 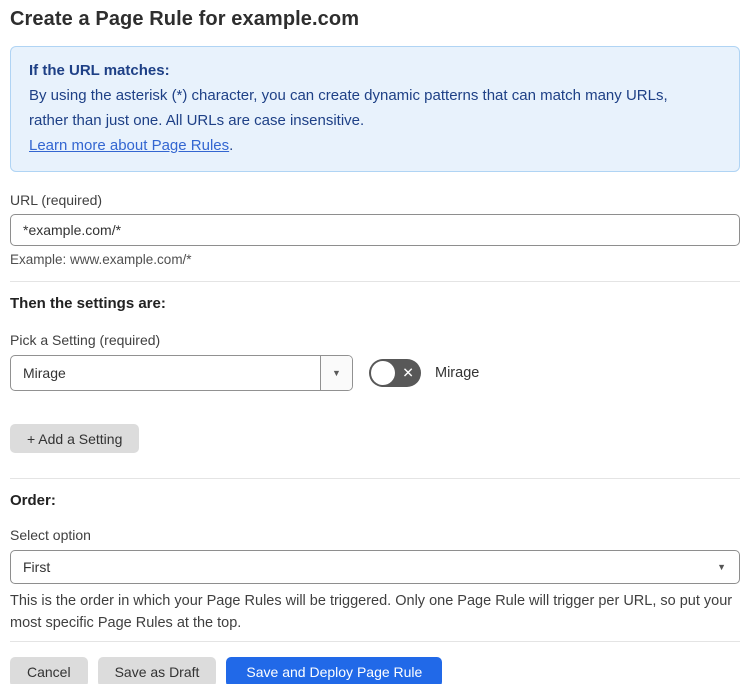 What do you see at coordinates (101, 259) in the screenshot?
I see `url-example-helper: Example: www.example.com/*` at bounding box center [101, 259].